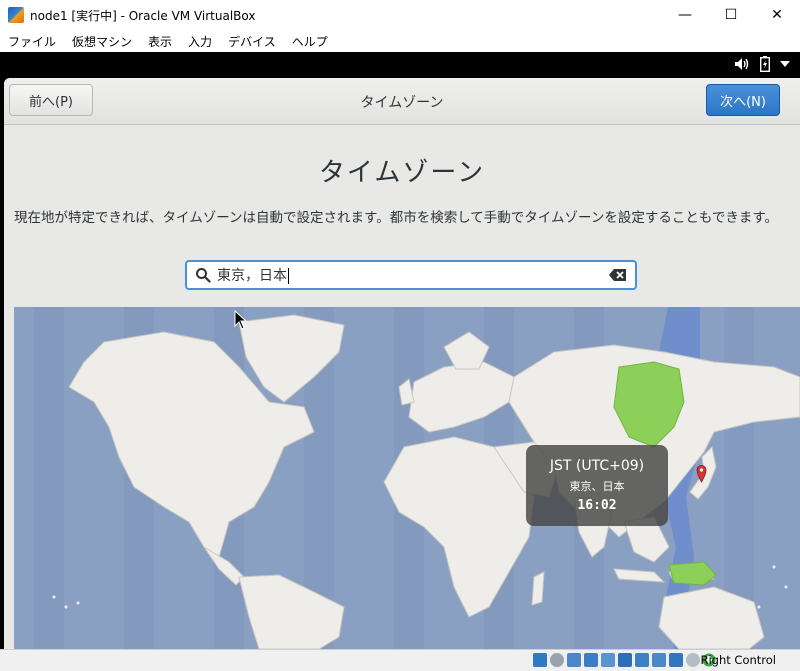  Describe the element at coordinates (676, 660) in the screenshot. I see `virtualization-icon` at that location.